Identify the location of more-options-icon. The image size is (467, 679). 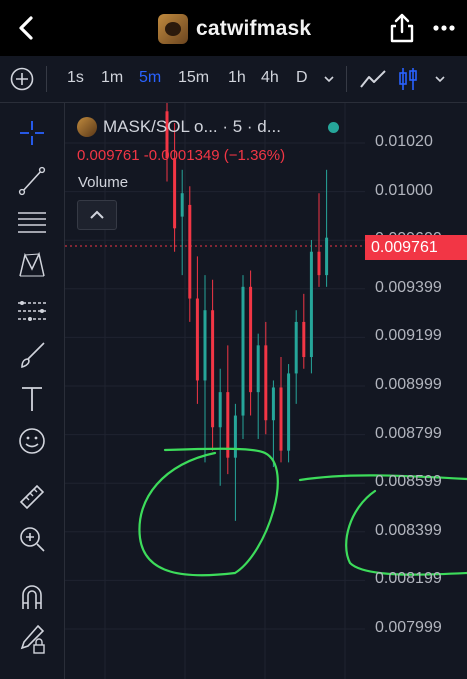
(444, 28).